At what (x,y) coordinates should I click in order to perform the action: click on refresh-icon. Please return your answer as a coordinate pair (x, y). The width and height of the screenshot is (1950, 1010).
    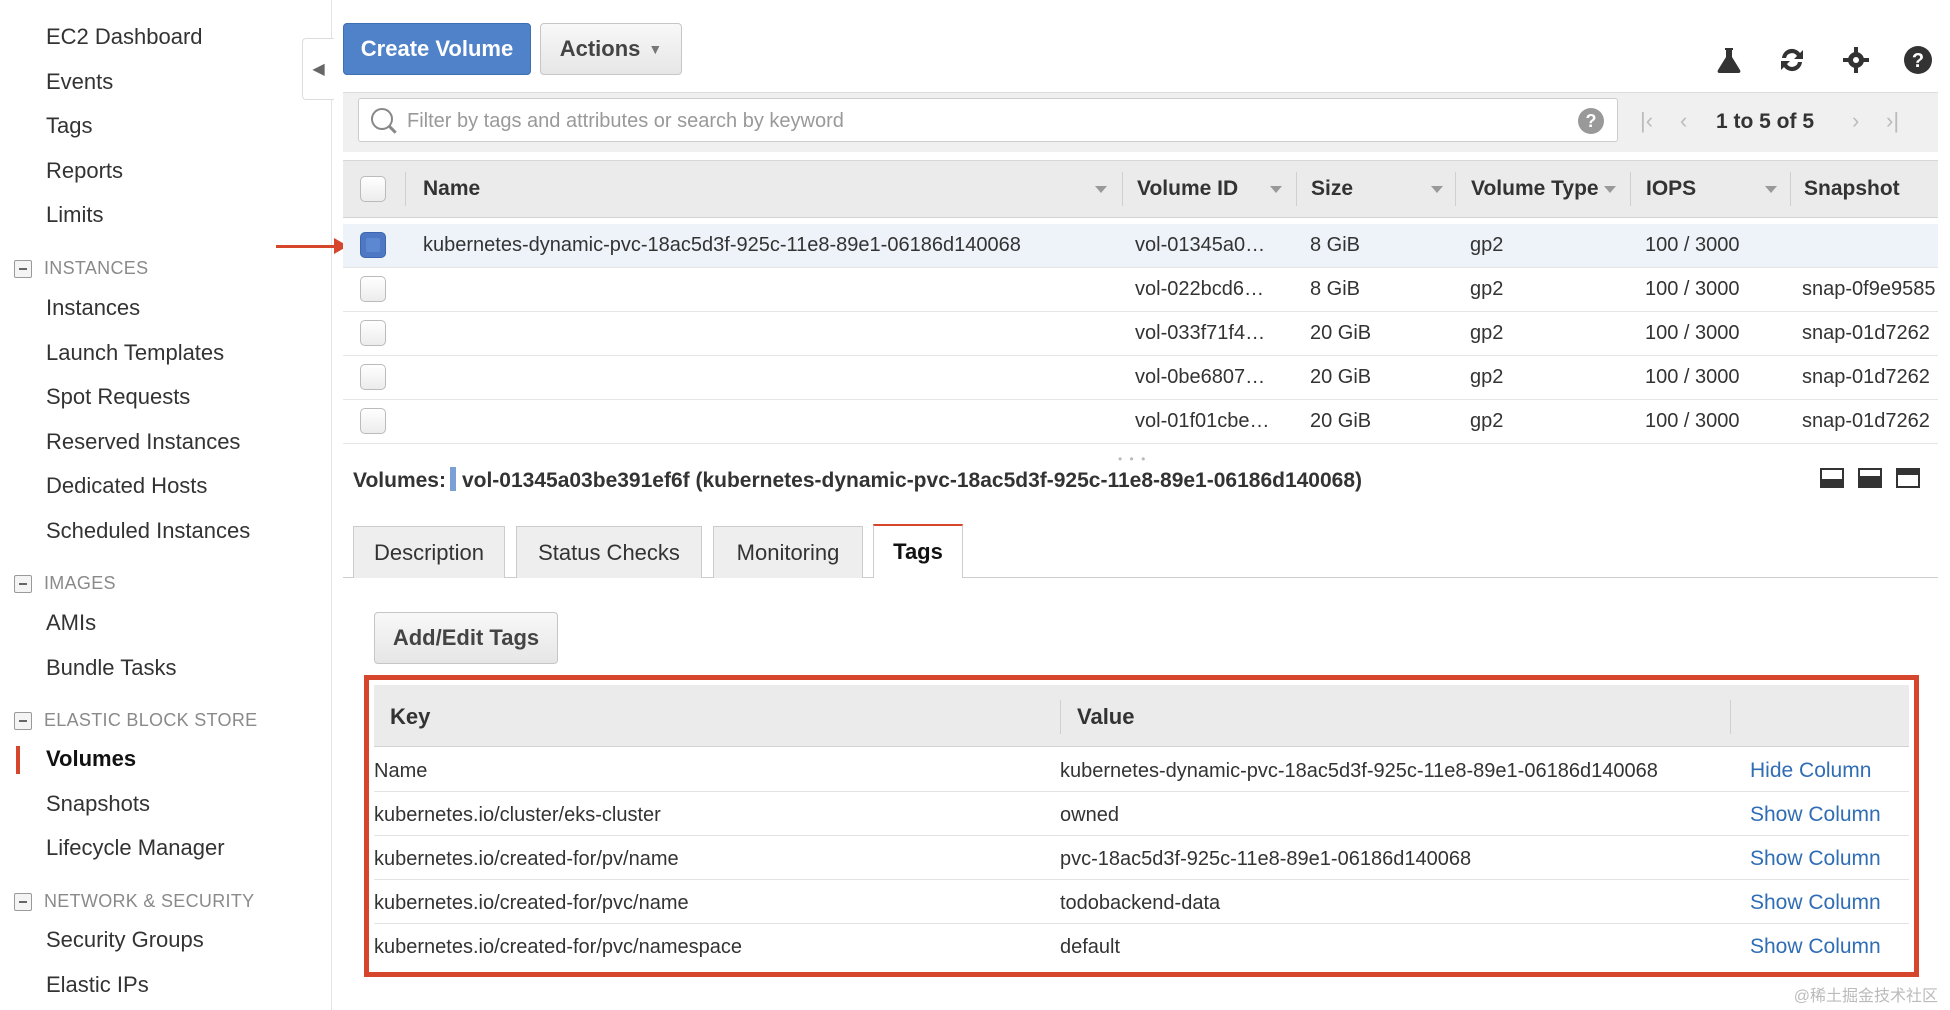
    Looking at the image, I should click on (1792, 60).